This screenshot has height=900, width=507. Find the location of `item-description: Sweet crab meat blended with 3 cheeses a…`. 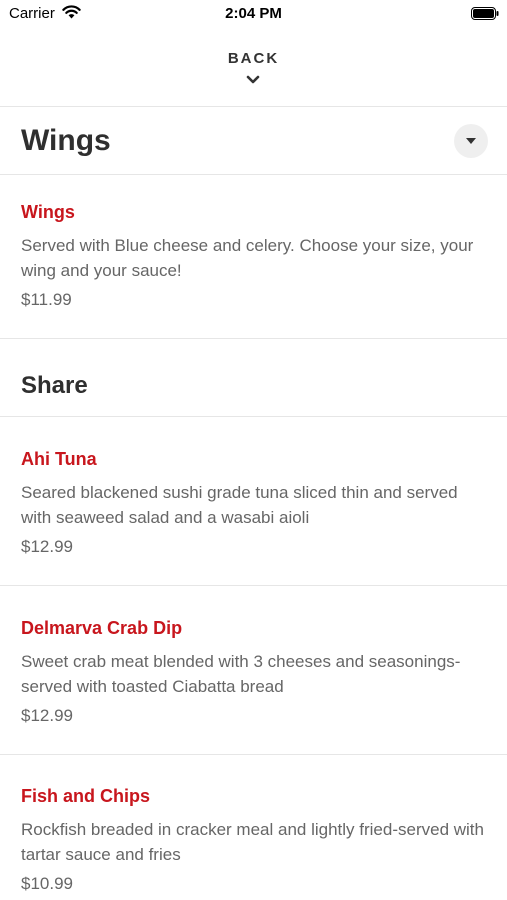

item-description: Sweet crab meat blended with 3 cheeses a… is located at coordinates (241, 674).